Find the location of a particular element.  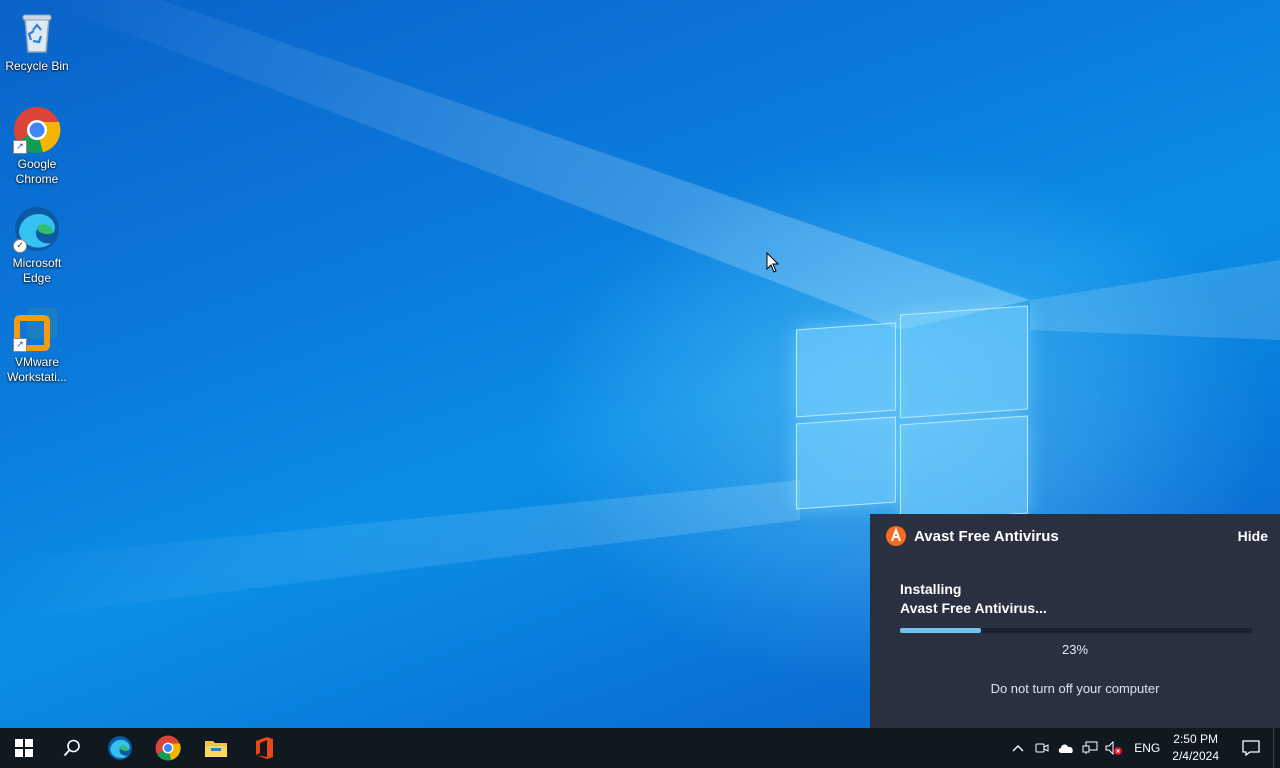

volume-muted-icon is located at coordinates (1114, 748).